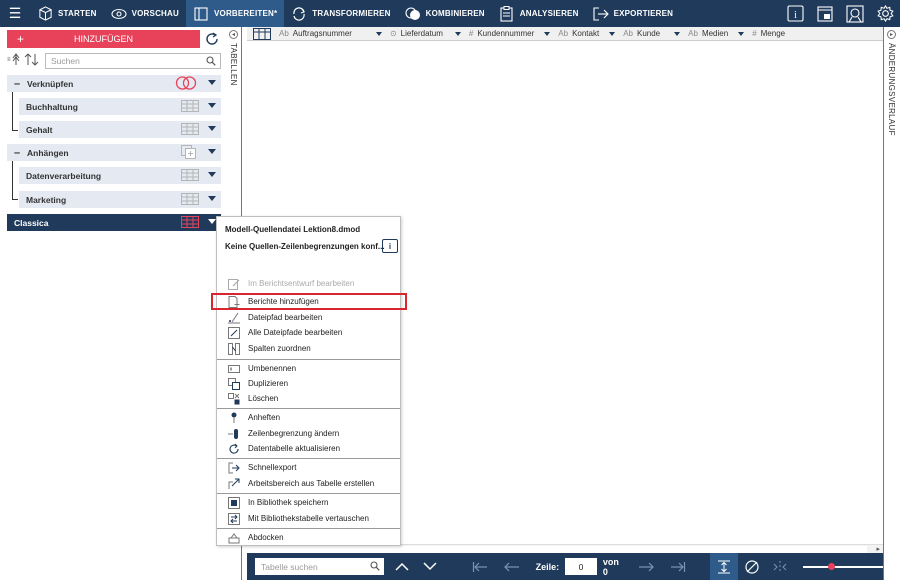  I want to click on fit-rows-icon, so click(723, 566).